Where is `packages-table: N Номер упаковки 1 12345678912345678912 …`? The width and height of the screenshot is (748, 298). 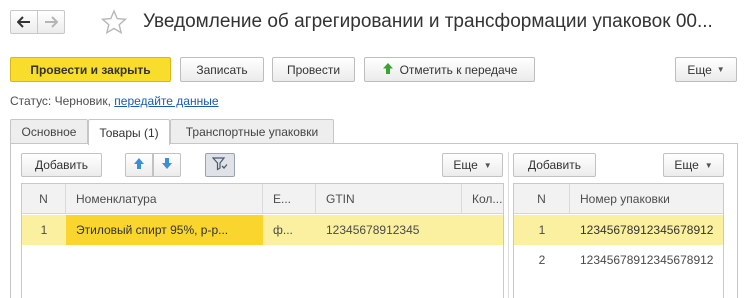
packages-table: N Номер упаковки 1 12345678912345678912 … is located at coordinates (618, 240).